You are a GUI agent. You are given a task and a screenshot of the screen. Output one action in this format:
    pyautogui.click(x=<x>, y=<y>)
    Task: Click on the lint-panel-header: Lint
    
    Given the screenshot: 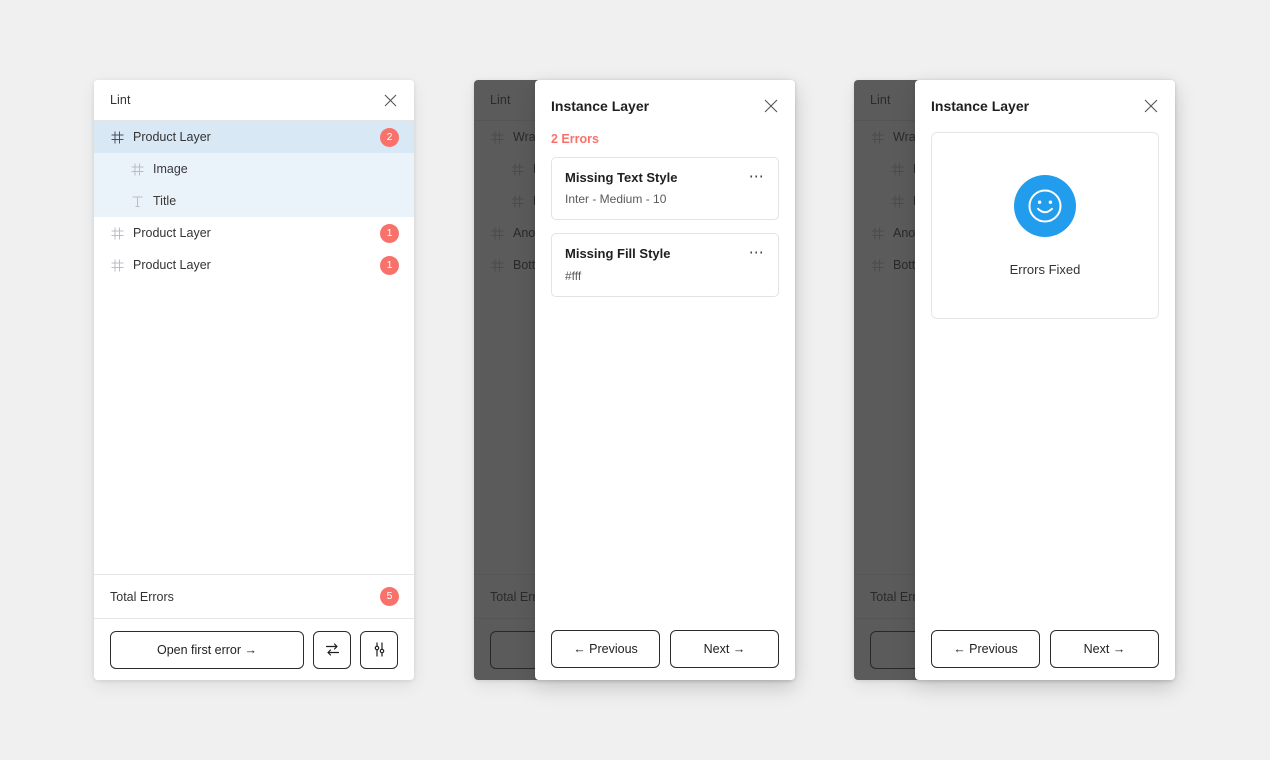 What is the action you would take?
    pyautogui.click(x=254, y=100)
    